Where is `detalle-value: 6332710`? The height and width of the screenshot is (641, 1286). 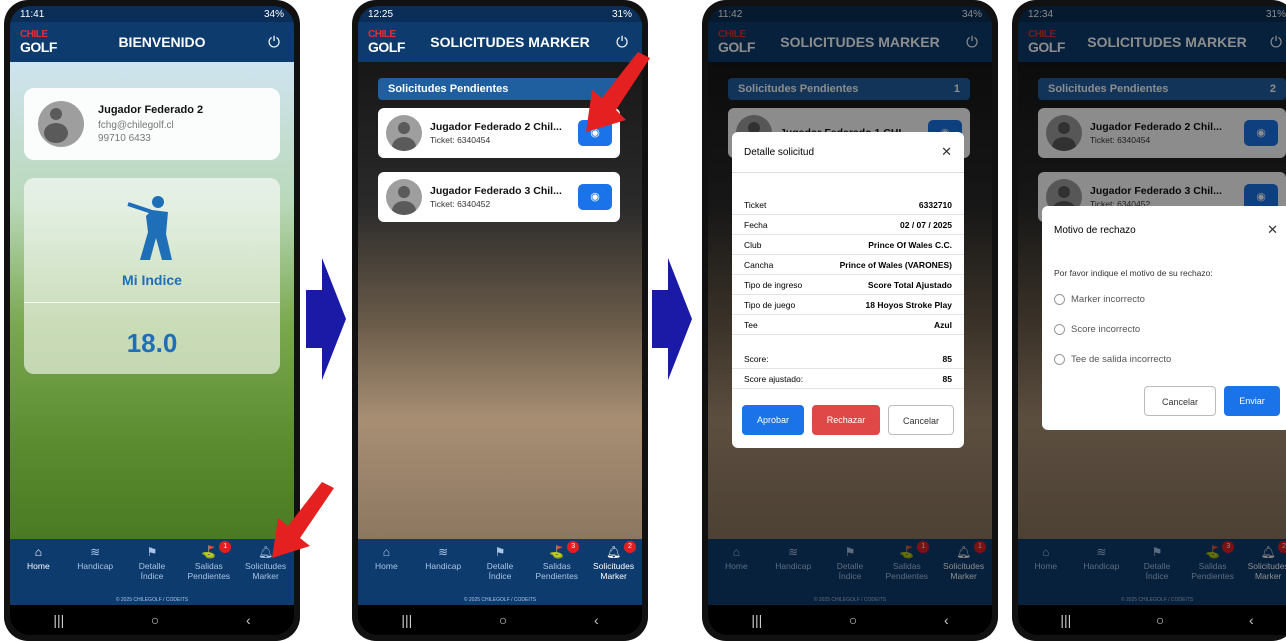
detalle-value: 6332710 is located at coordinates (935, 204).